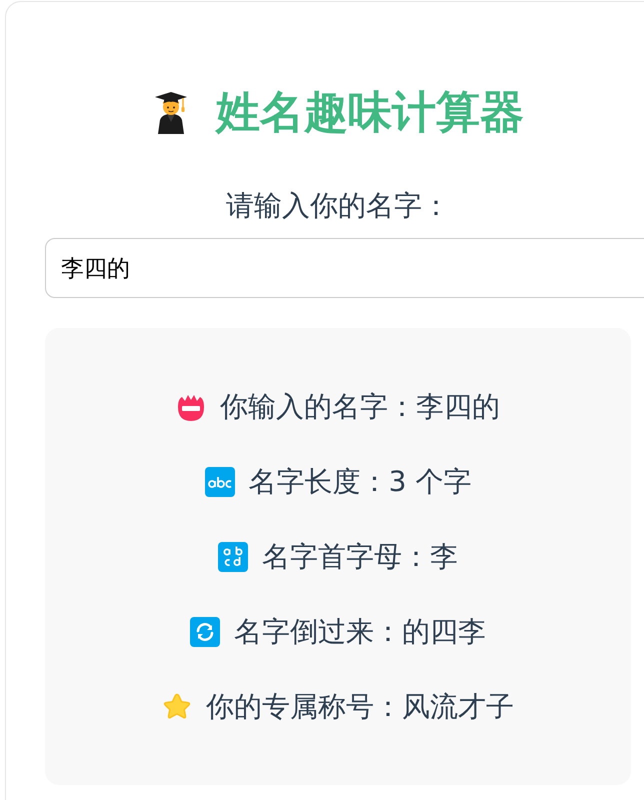 The image size is (644, 800). I want to click on result-text: 名字首字母：李, so click(360, 557).